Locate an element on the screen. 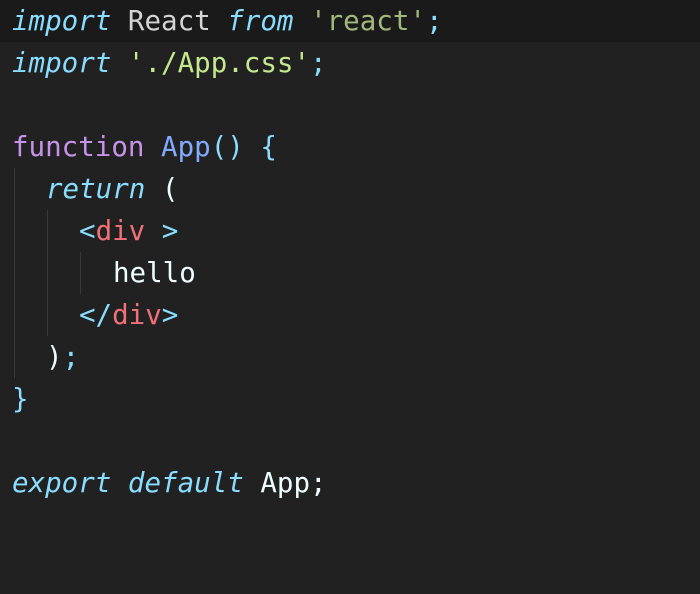  keyword-export: export is located at coordinates (62, 483).